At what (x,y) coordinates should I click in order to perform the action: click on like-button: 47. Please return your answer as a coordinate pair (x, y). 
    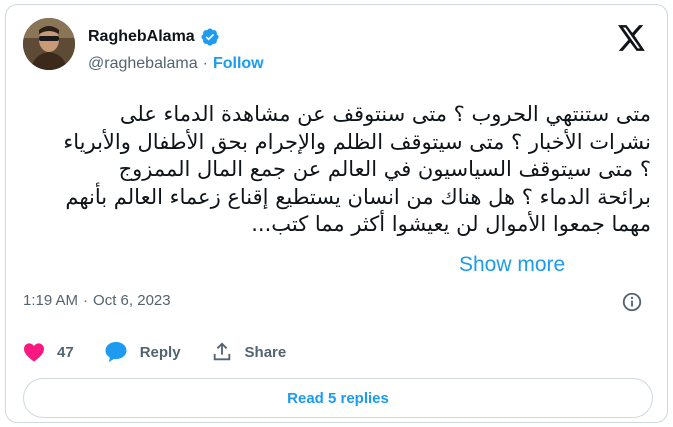
    Looking at the image, I should click on (48, 352).